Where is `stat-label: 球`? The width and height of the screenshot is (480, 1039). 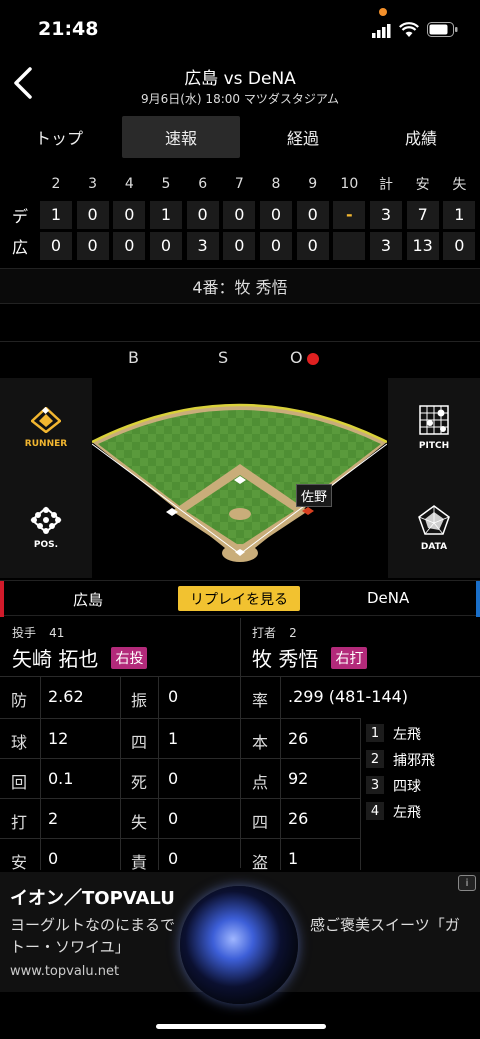 stat-label: 球 is located at coordinates (19, 742).